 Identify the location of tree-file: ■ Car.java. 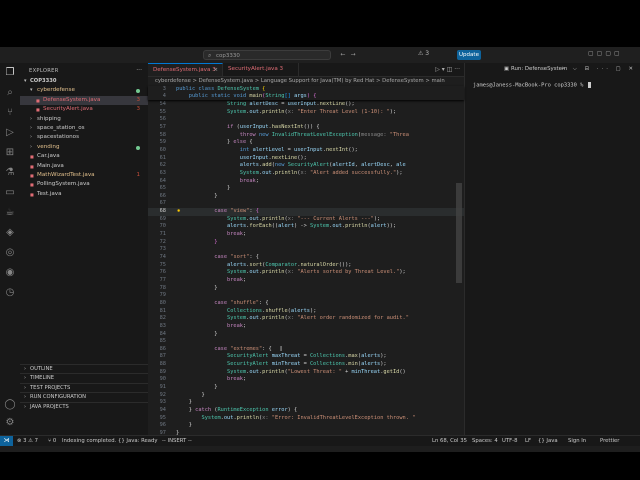
(84, 156).